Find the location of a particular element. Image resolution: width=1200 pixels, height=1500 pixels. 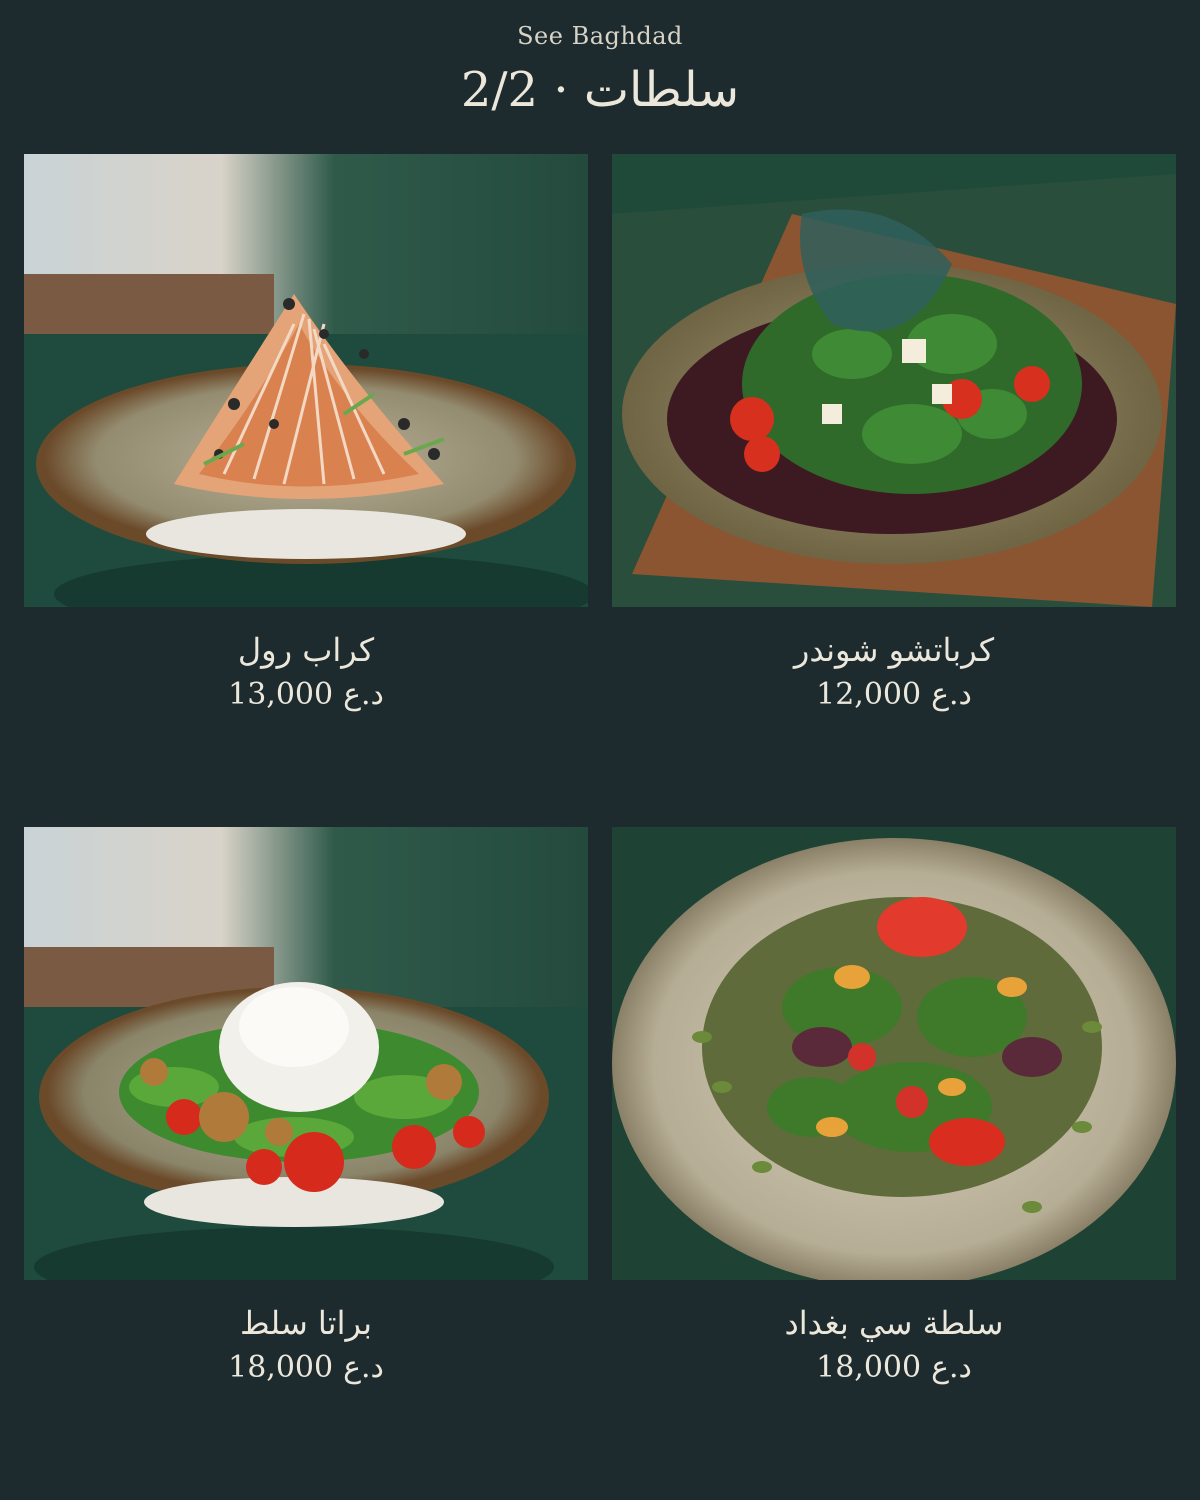

item-price: 13,000 د.ع is located at coordinates (306, 695).